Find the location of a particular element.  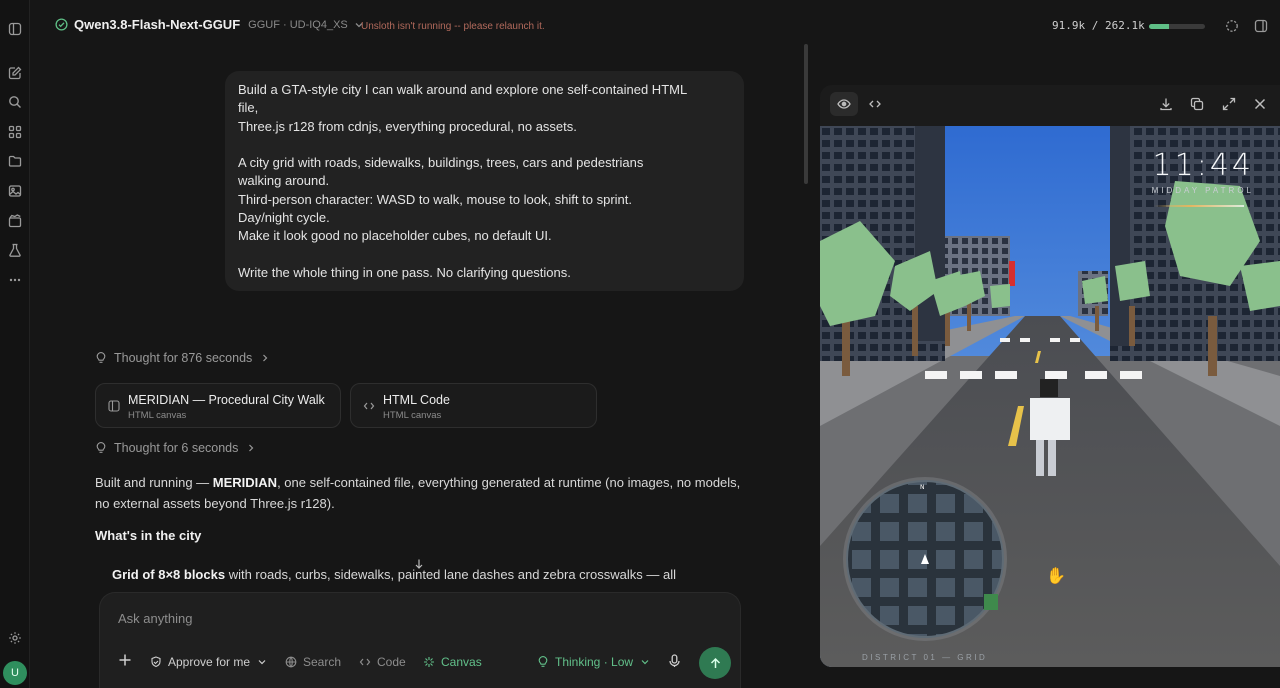

model-selector: Qwen3.8-Flash-Next-GGUF GGUF · UD-IQ4_XS is located at coordinates (209, 24).